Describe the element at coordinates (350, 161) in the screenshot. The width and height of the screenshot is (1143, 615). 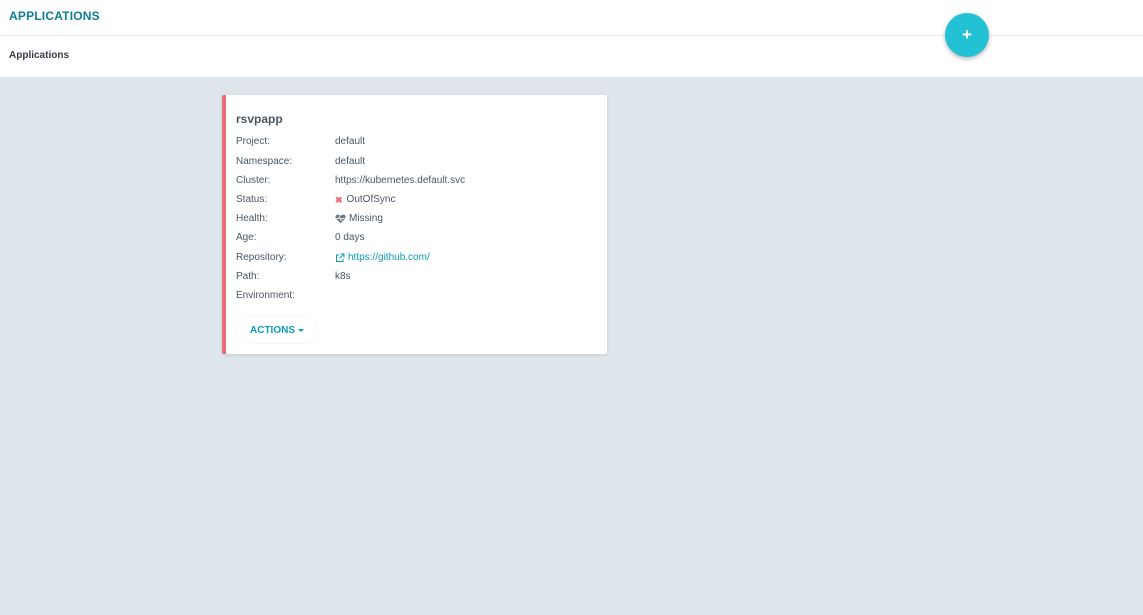
I see `namespace-value: default` at that location.